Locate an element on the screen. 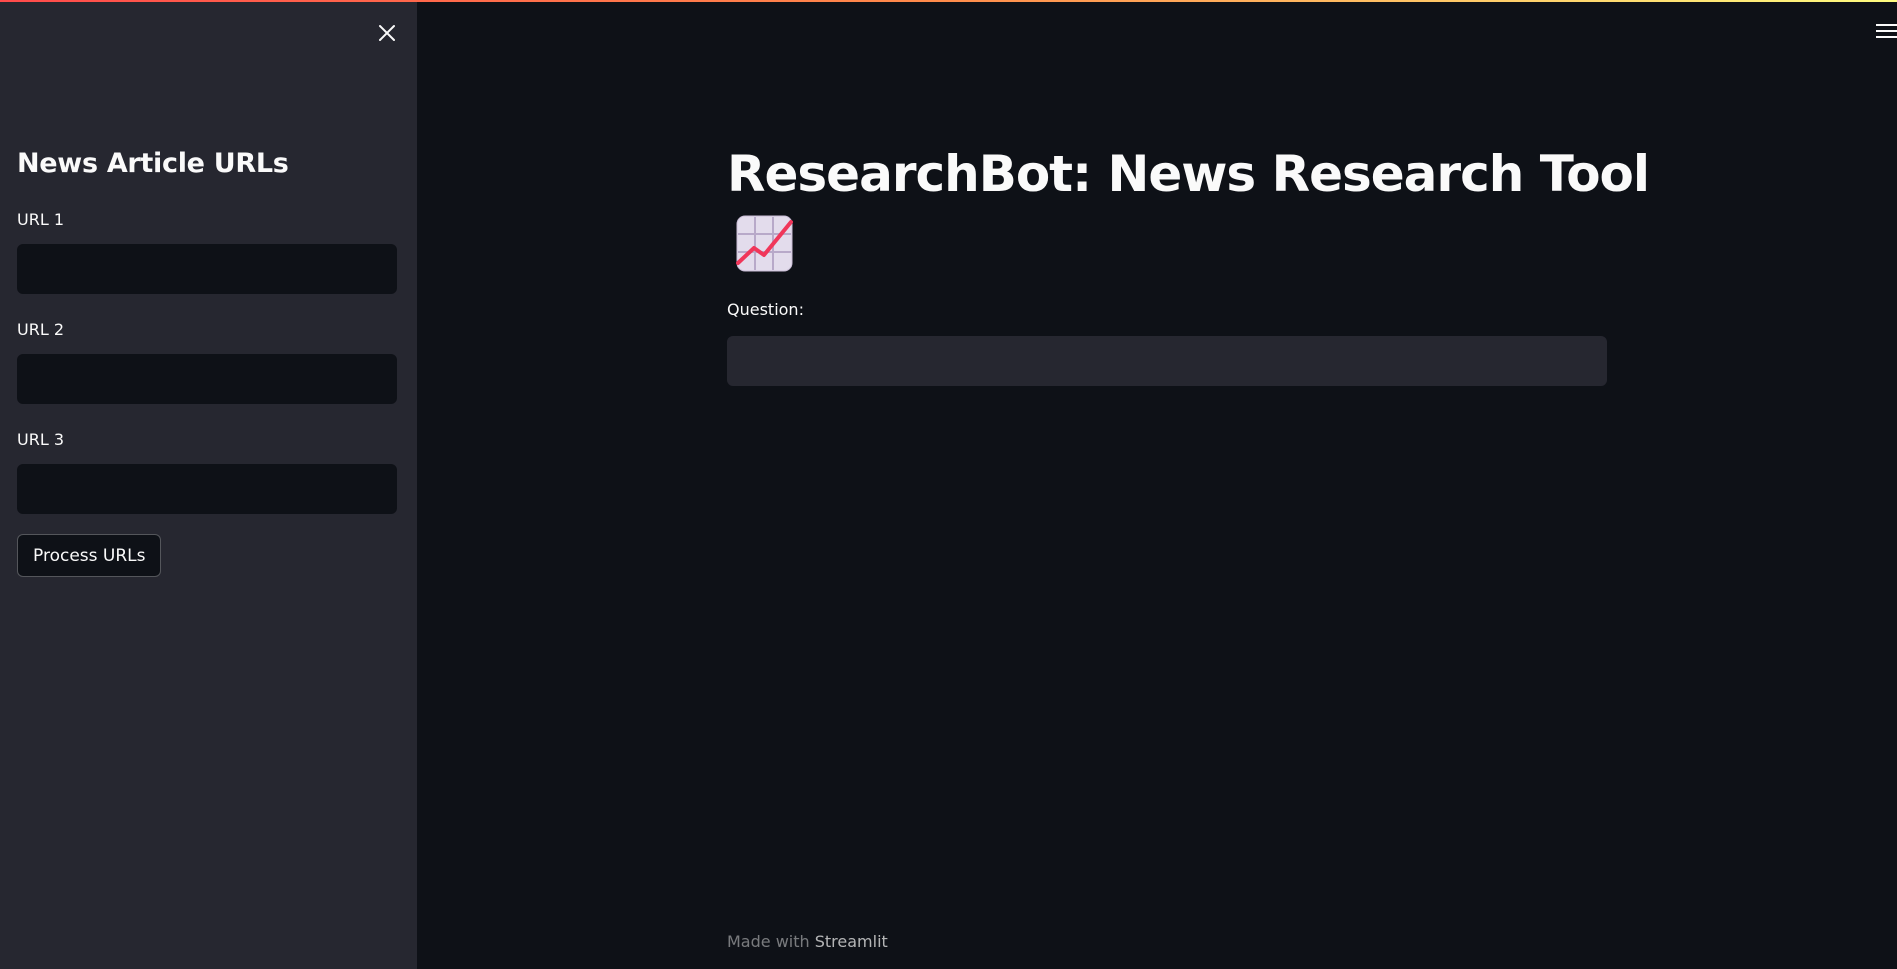  url-2-input is located at coordinates (207, 379).